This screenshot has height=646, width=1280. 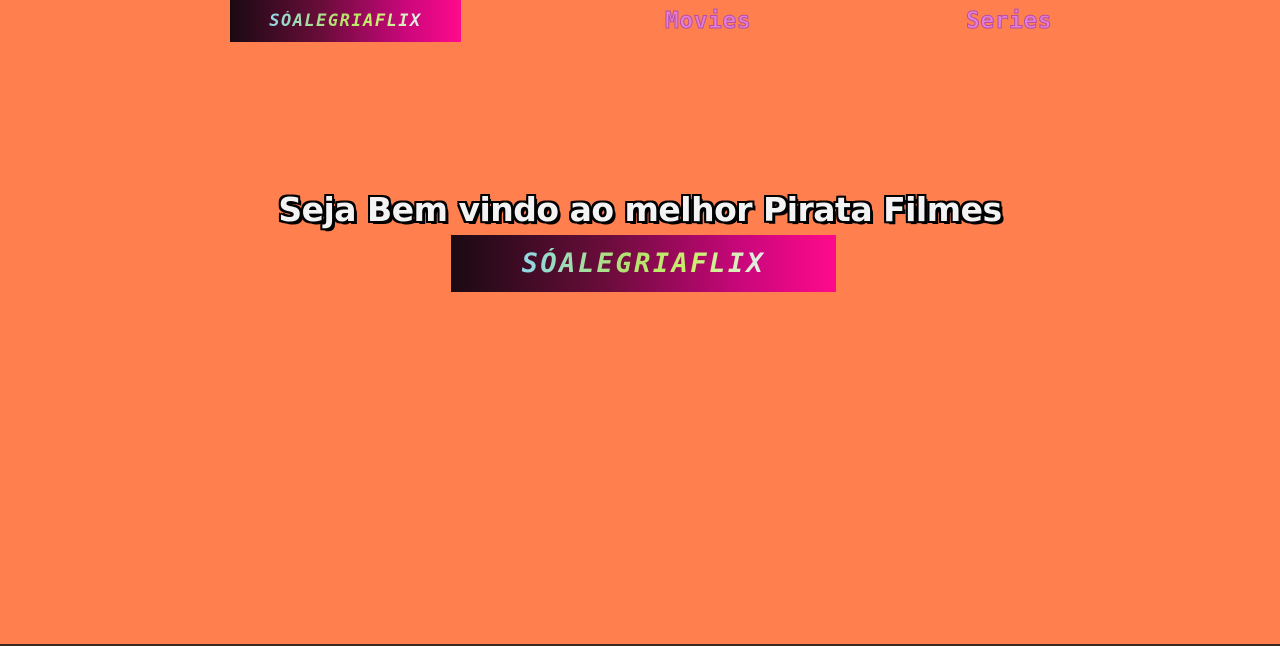 I want to click on header-logo: SÓALEGRIAFLIX, so click(x=345, y=21).